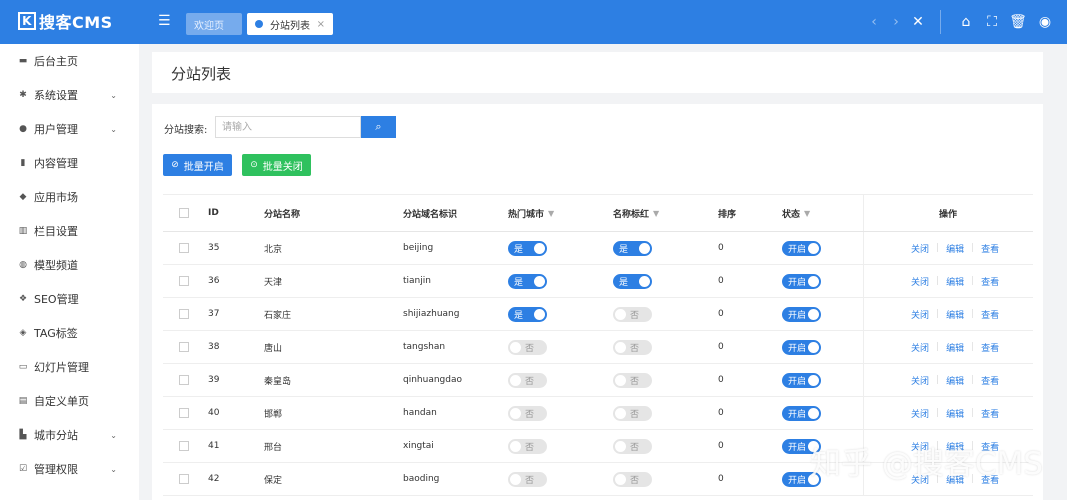 This screenshot has width=1067, height=500. What do you see at coordinates (197, 165) in the screenshot?
I see `bulk-enable-button: ⊘ 批量开启` at bounding box center [197, 165].